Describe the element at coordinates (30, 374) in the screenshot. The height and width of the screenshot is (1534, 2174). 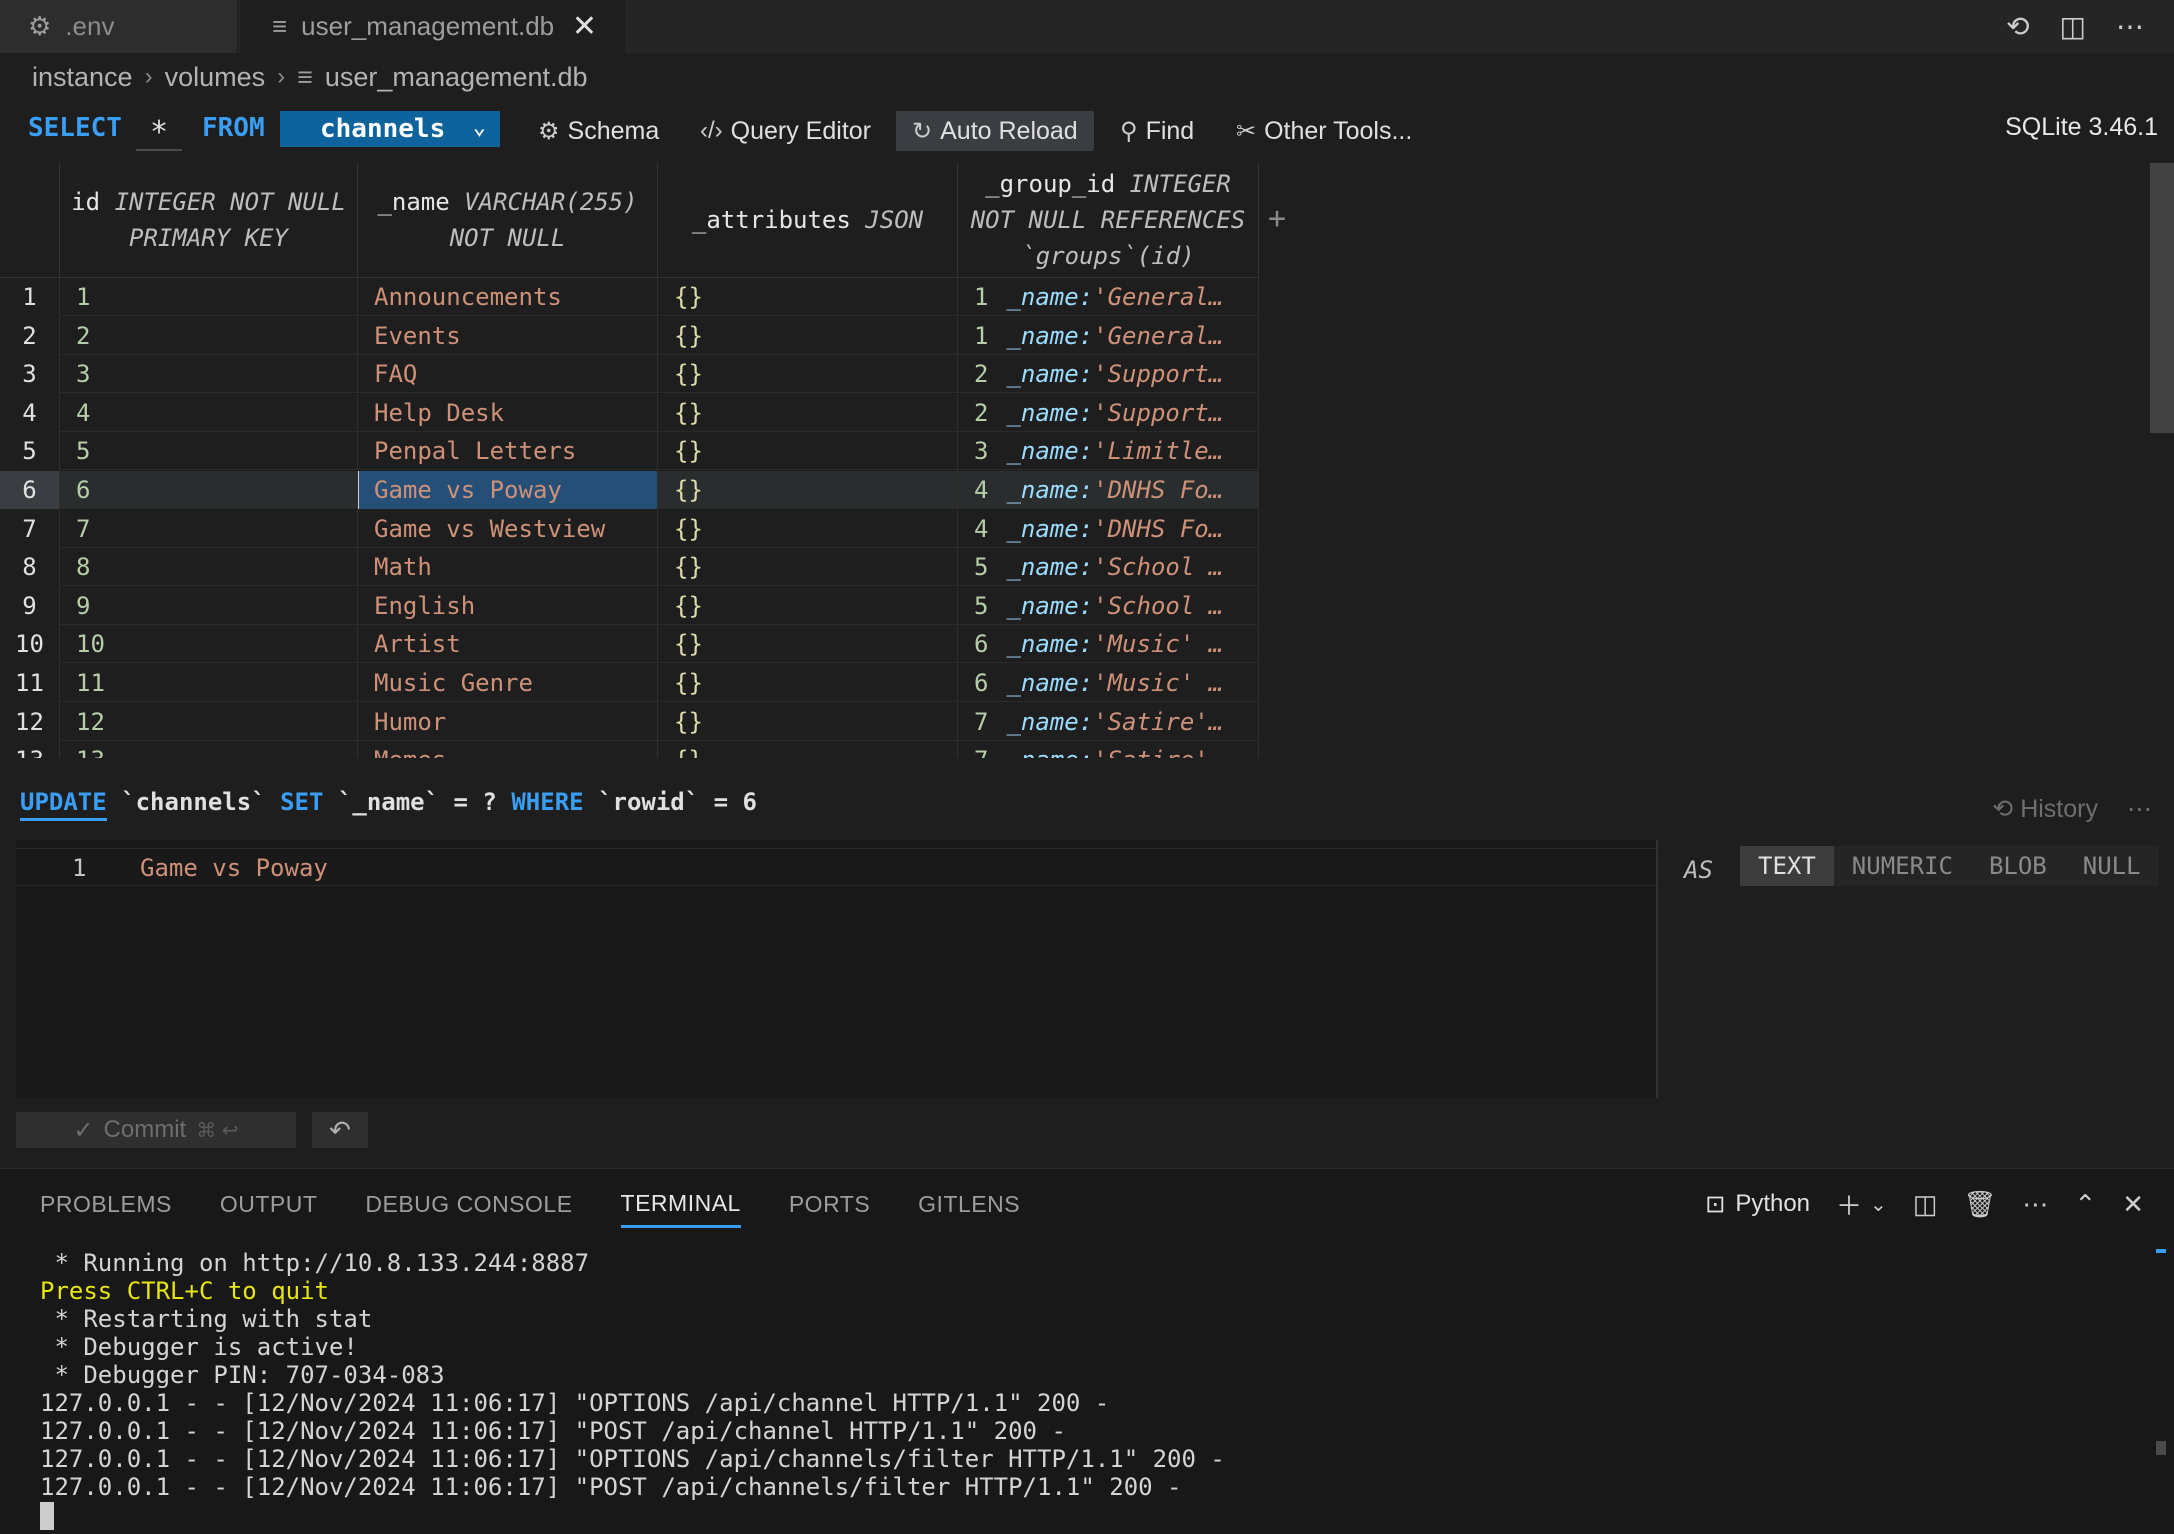
I see `row-number: 3` at that location.